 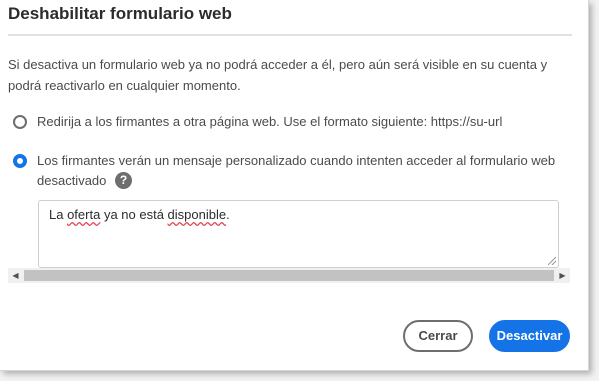 I want to click on deactivate-button: Desactivar, so click(x=529, y=336).